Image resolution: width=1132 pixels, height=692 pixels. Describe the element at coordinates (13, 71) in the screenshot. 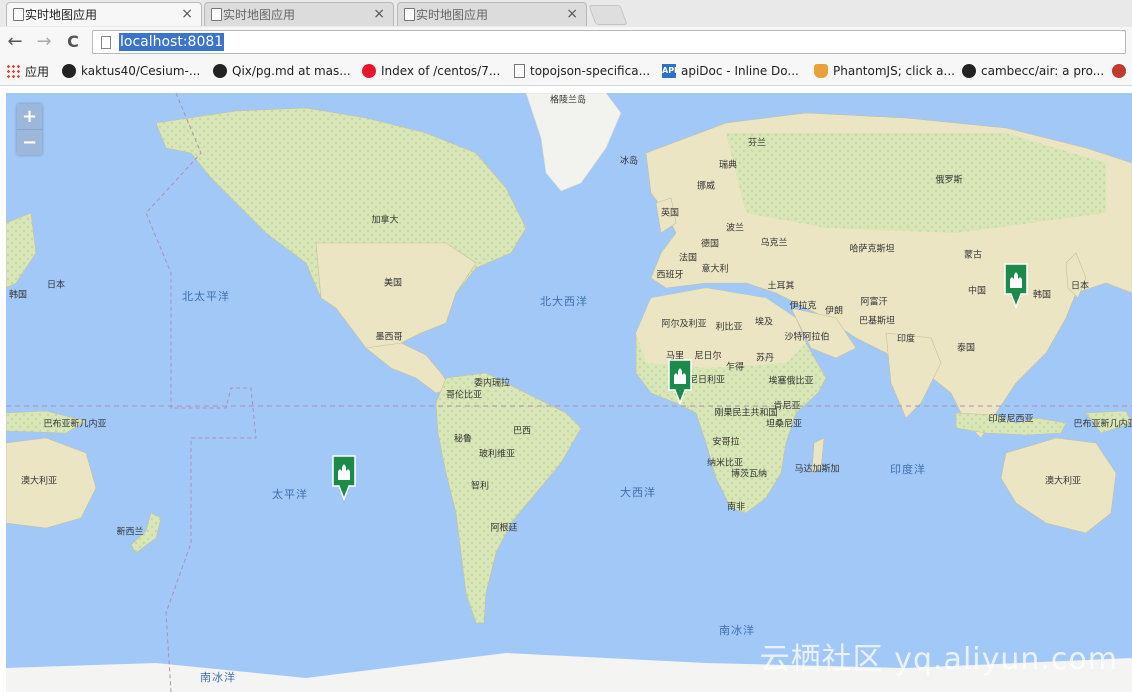

I see `apps-grid-icon` at that location.